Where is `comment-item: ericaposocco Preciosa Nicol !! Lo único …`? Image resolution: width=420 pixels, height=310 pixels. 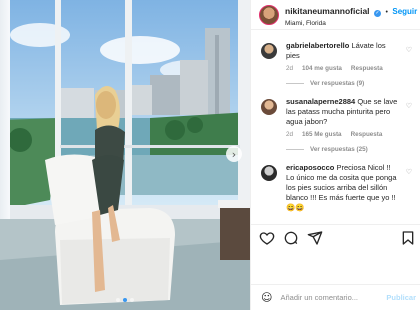 comment-item: ericaposocco Preciosa Nicol !! Lo único … is located at coordinates (335, 188).